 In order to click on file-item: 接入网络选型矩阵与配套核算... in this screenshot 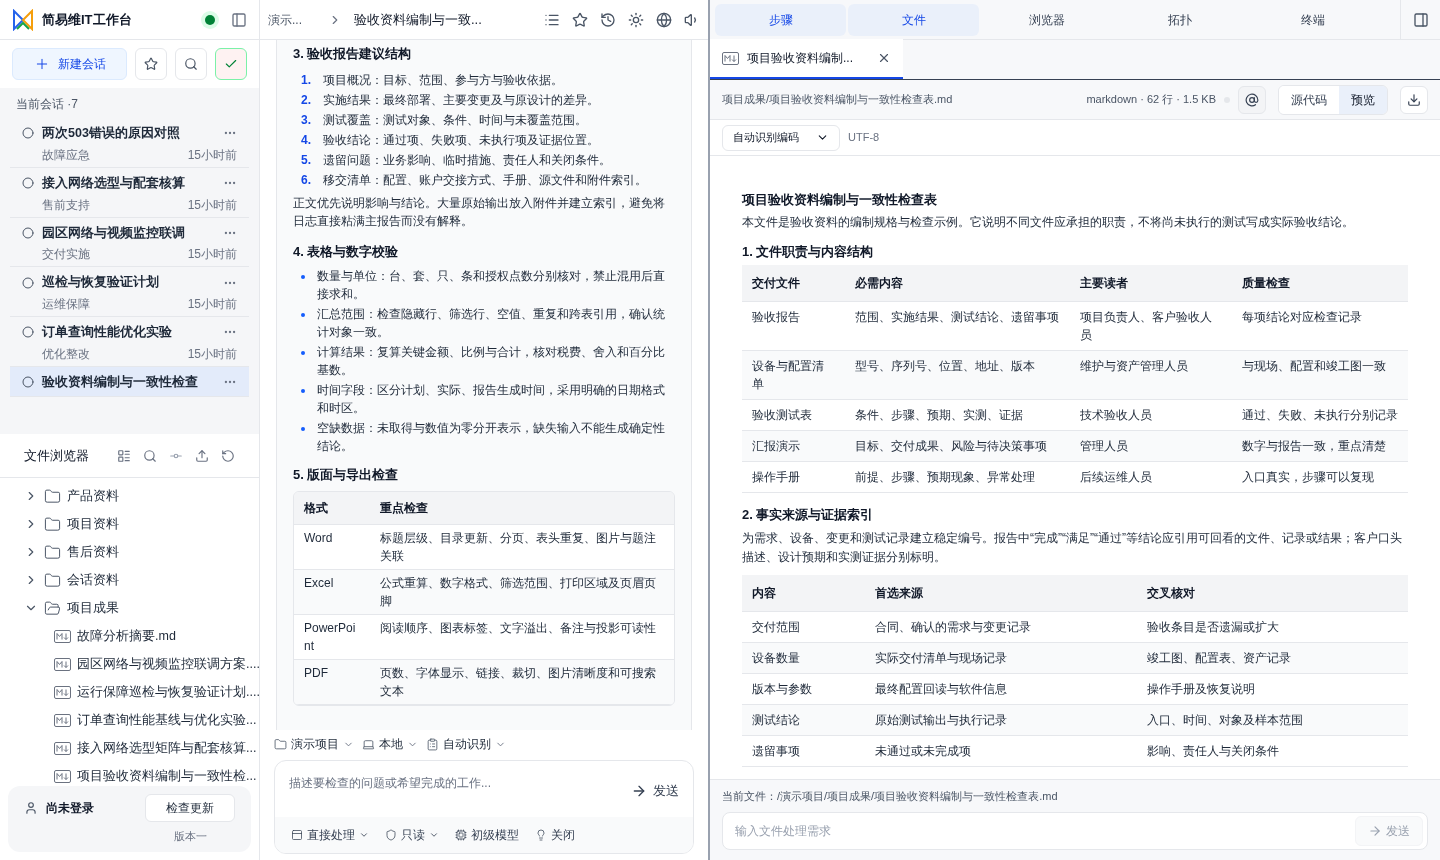, I will do `click(129, 748)`.